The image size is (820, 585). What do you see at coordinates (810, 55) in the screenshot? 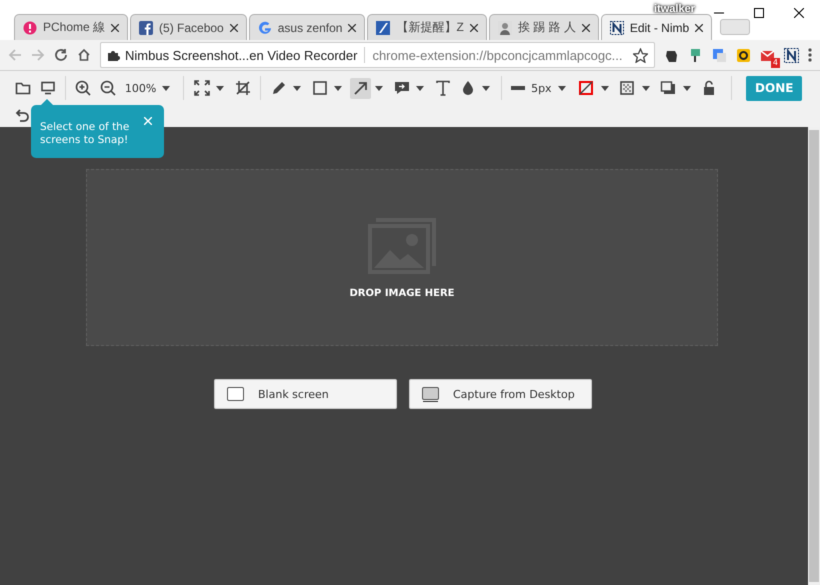
I see `menu-icon` at bounding box center [810, 55].